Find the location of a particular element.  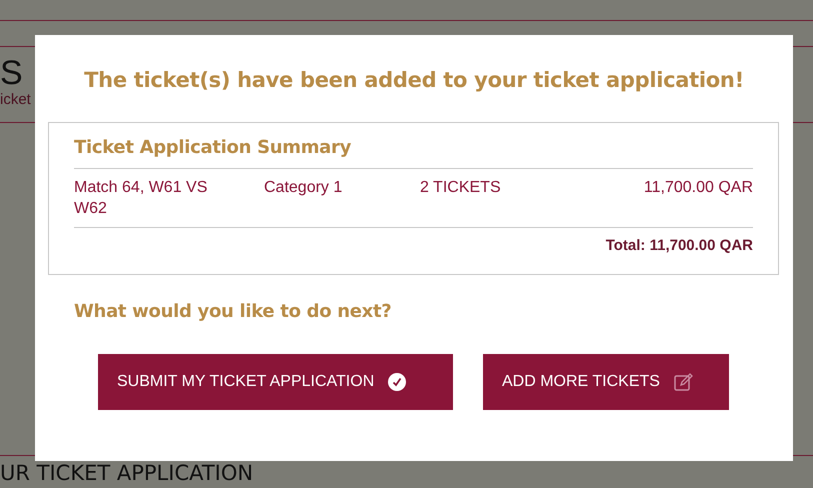

ticket-price: 11,700.00 QAR is located at coordinates (697, 188).